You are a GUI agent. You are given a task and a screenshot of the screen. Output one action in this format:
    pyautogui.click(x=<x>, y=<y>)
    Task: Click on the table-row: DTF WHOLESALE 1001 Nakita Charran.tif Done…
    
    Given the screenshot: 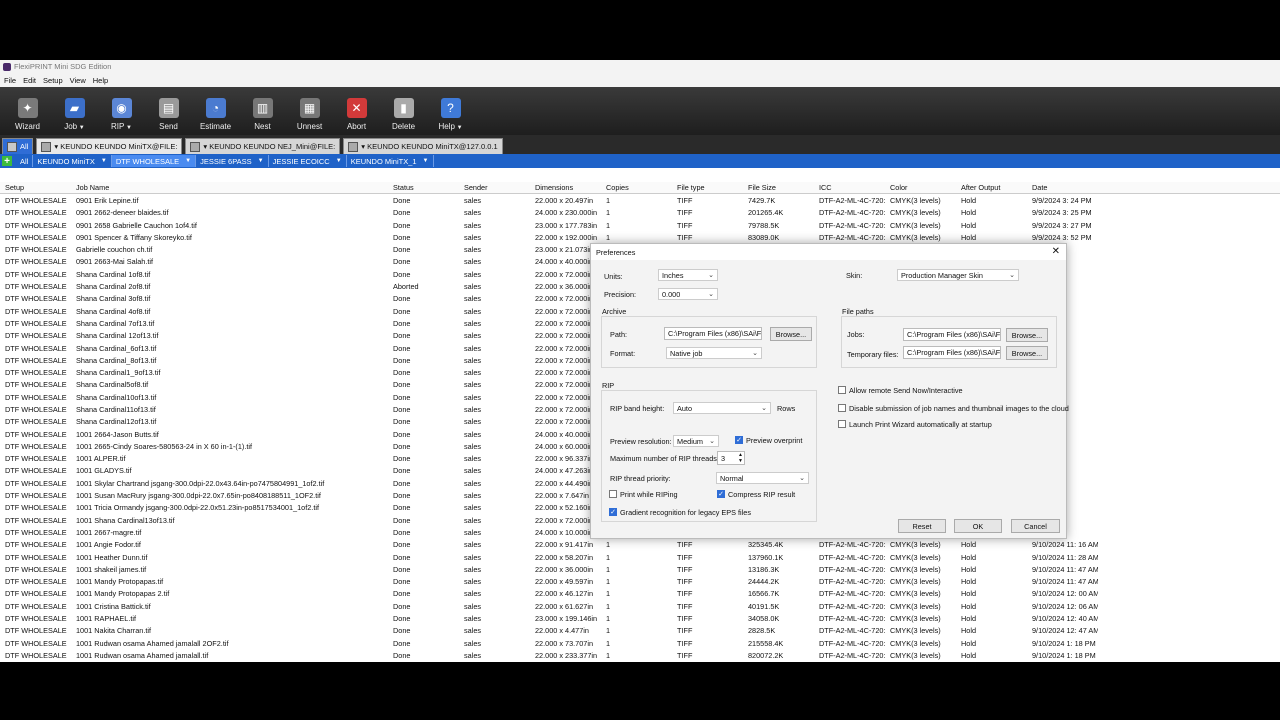 What is the action you would take?
    pyautogui.click(x=640, y=631)
    